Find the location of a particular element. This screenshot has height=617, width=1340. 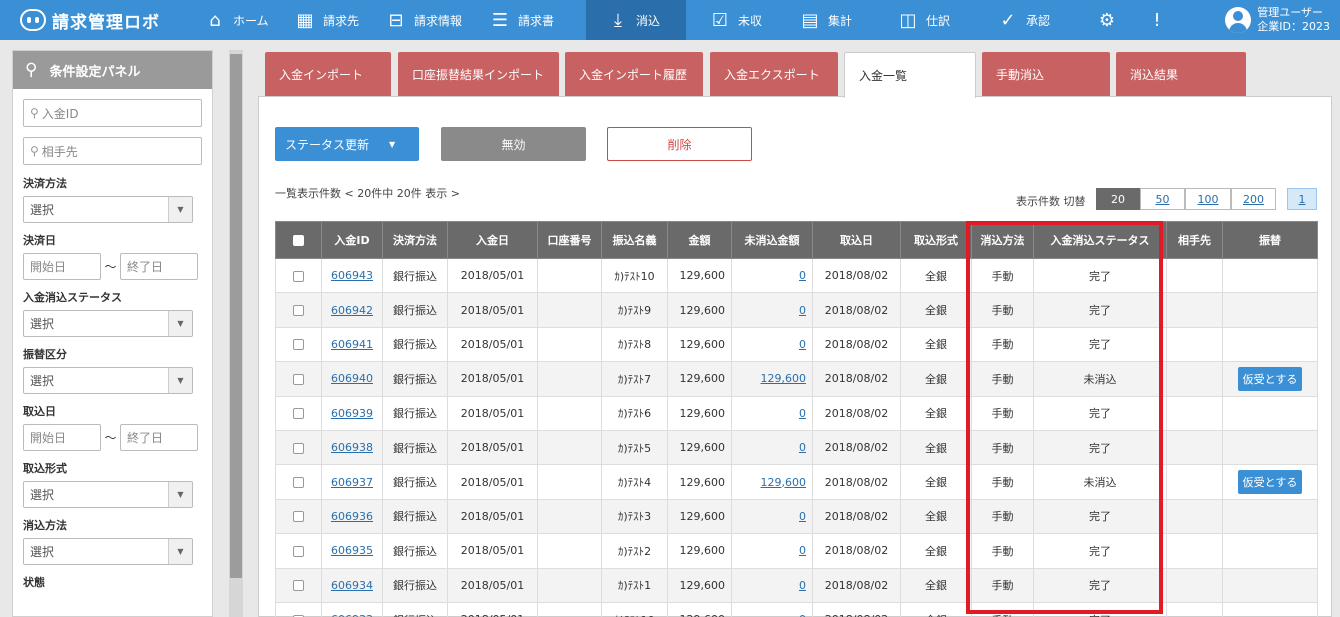

payment-id: 606940 is located at coordinates (352, 379).